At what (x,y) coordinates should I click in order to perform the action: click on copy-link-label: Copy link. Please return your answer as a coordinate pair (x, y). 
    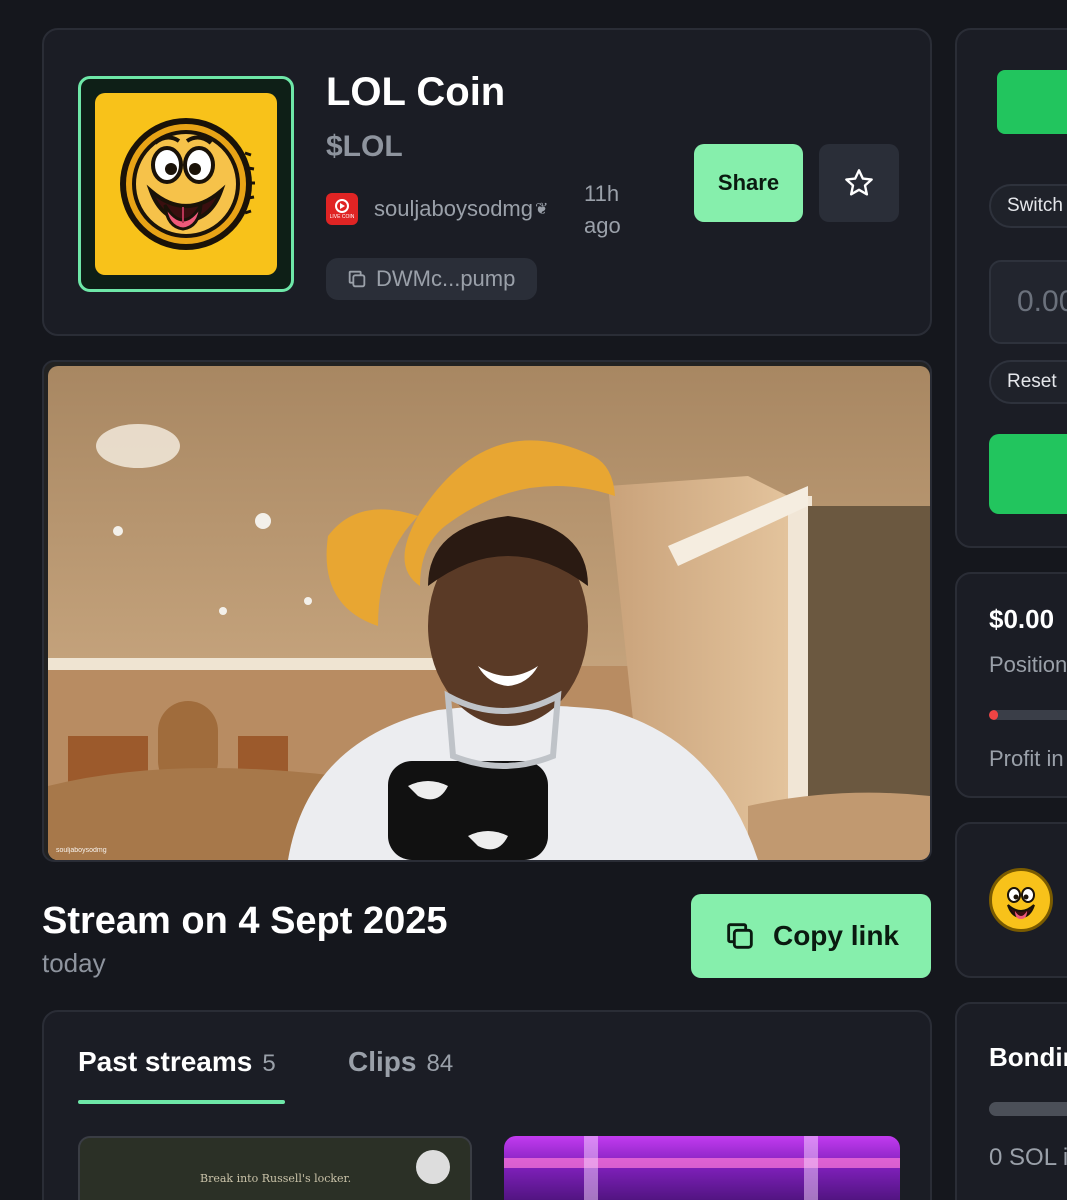
    Looking at the image, I should click on (835, 935).